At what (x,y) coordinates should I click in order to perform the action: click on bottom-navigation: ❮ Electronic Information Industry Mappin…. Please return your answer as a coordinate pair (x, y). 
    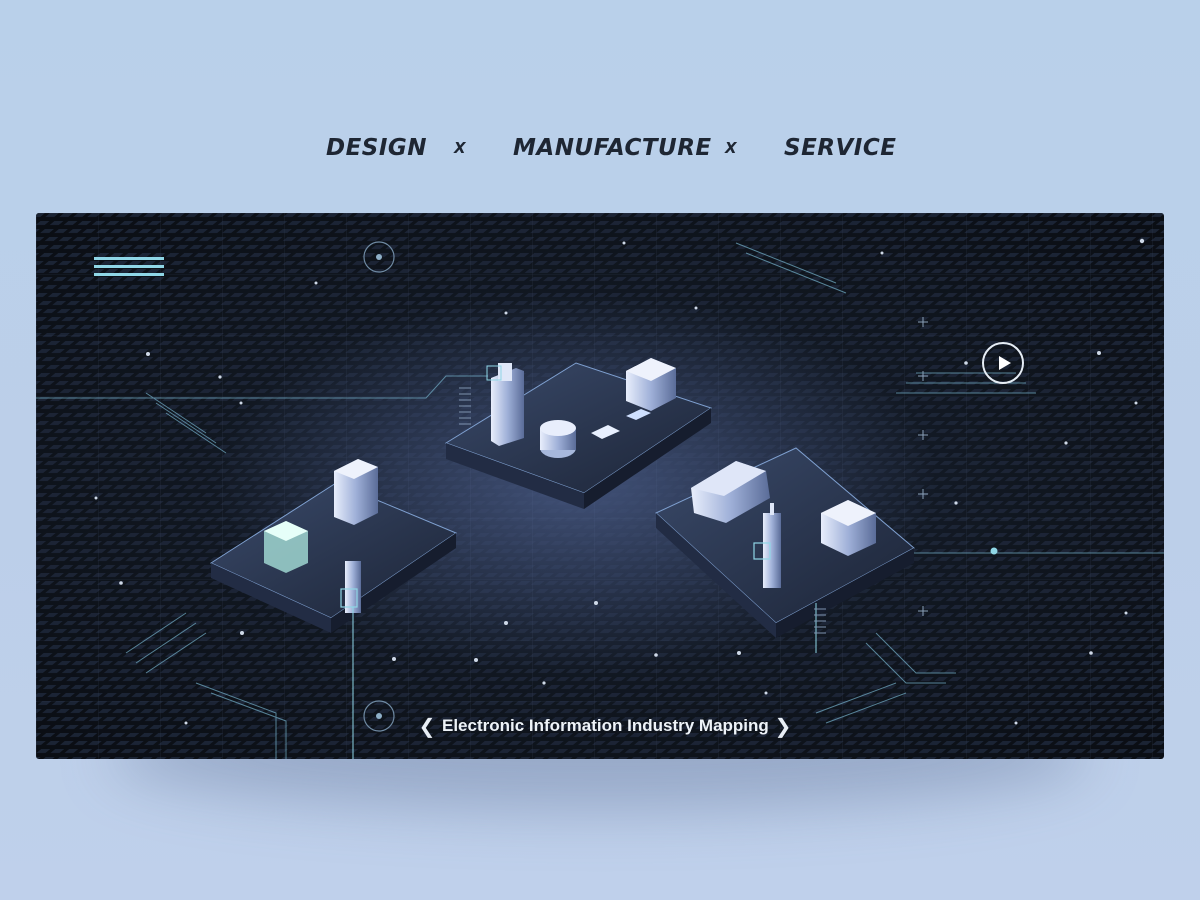
    Looking at the image, I should click on (604, 726).